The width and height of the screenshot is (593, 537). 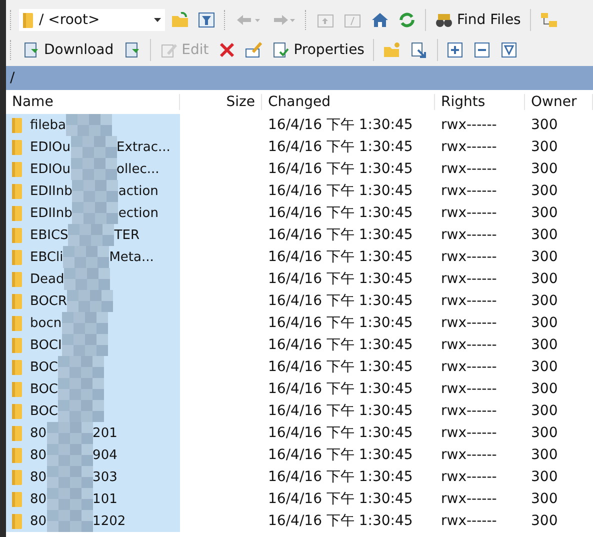 I want to click on file-name-cell: BOCR, so click(x=93, y=301).